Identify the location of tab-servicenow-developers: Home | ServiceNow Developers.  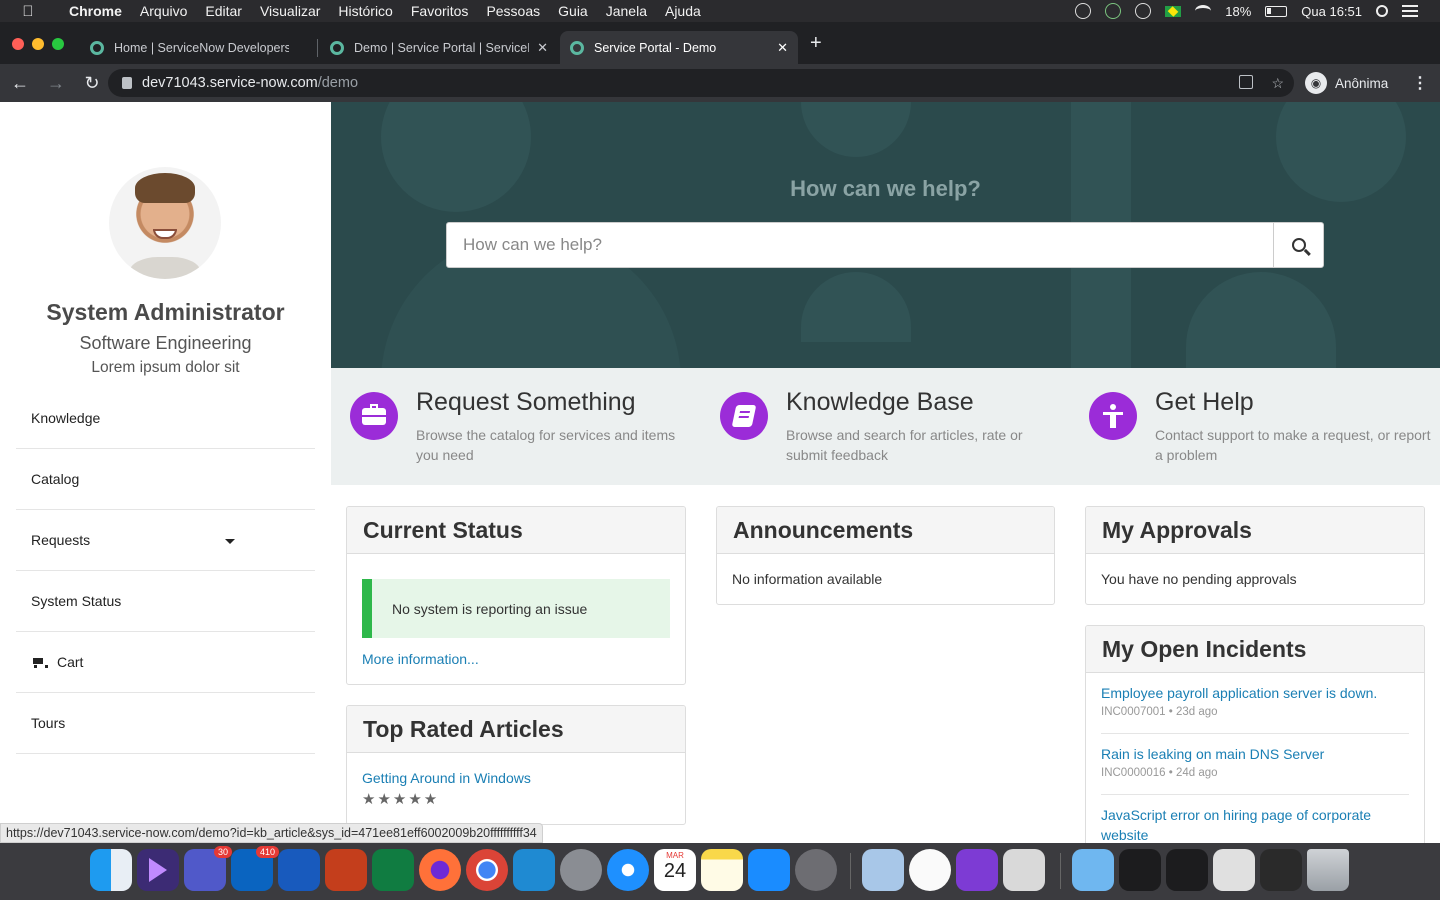
(196, 47).